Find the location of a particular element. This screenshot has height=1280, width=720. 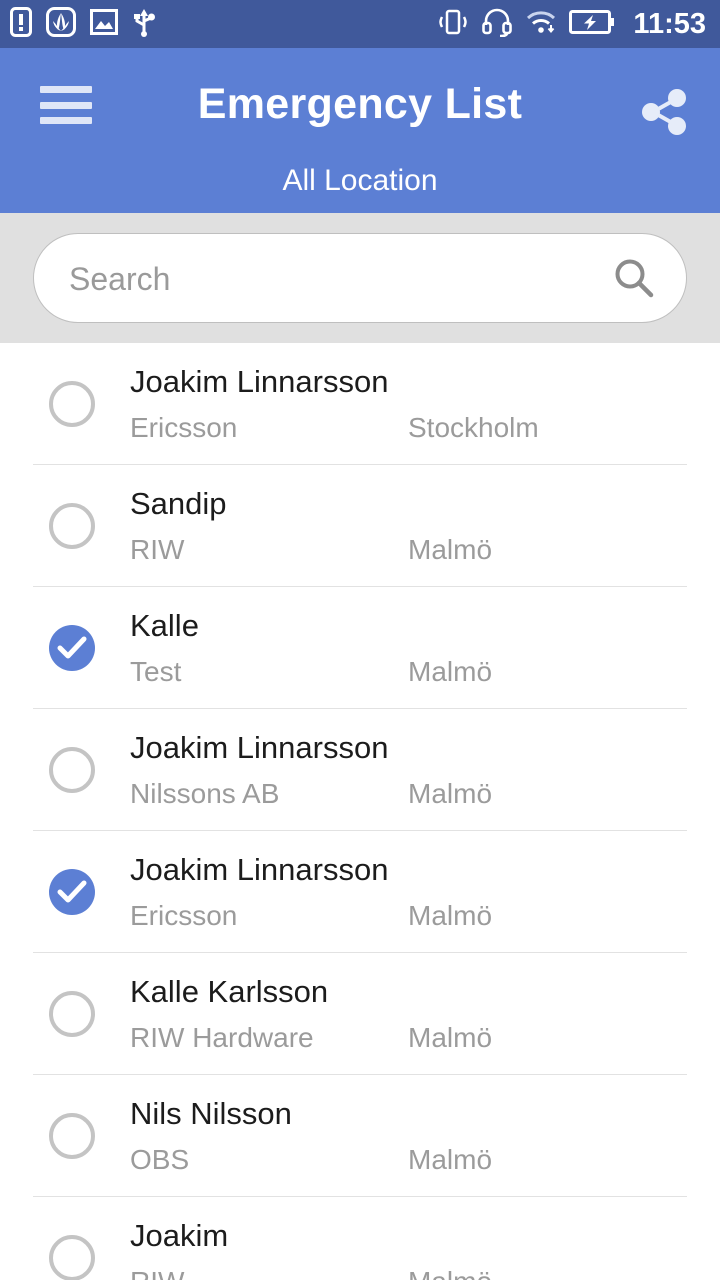

search-icon is located at coordinates (634, 278).